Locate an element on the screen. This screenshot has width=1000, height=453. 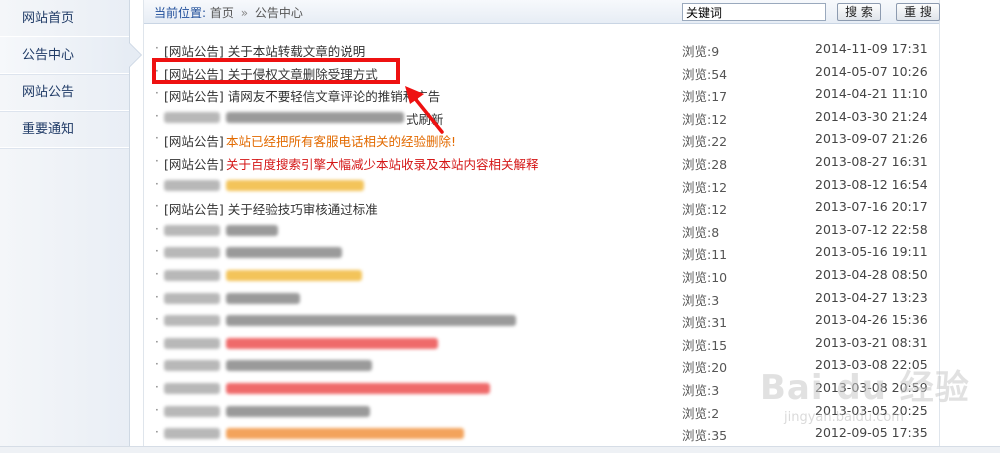
item-date: 2012-09-05 17:35 is located at coordinates (871, 433).